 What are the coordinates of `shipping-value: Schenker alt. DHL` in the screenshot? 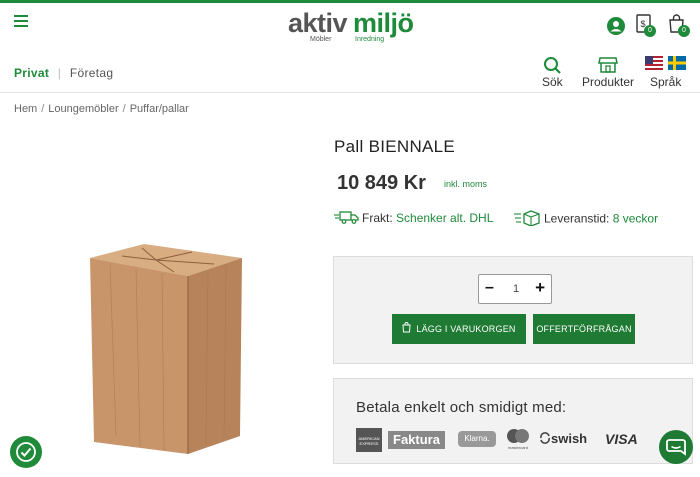 It's located at (445, 218).